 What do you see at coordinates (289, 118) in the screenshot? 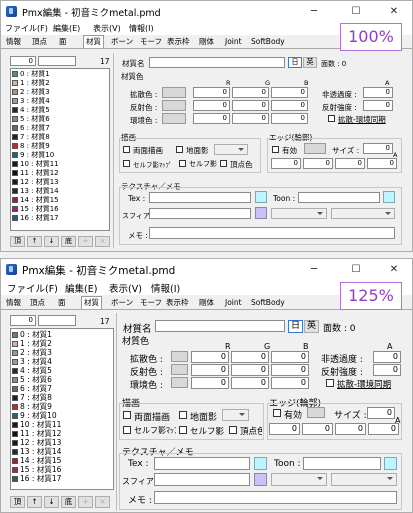
I see `ambient-b: 0` at bounding box center [289, 118].